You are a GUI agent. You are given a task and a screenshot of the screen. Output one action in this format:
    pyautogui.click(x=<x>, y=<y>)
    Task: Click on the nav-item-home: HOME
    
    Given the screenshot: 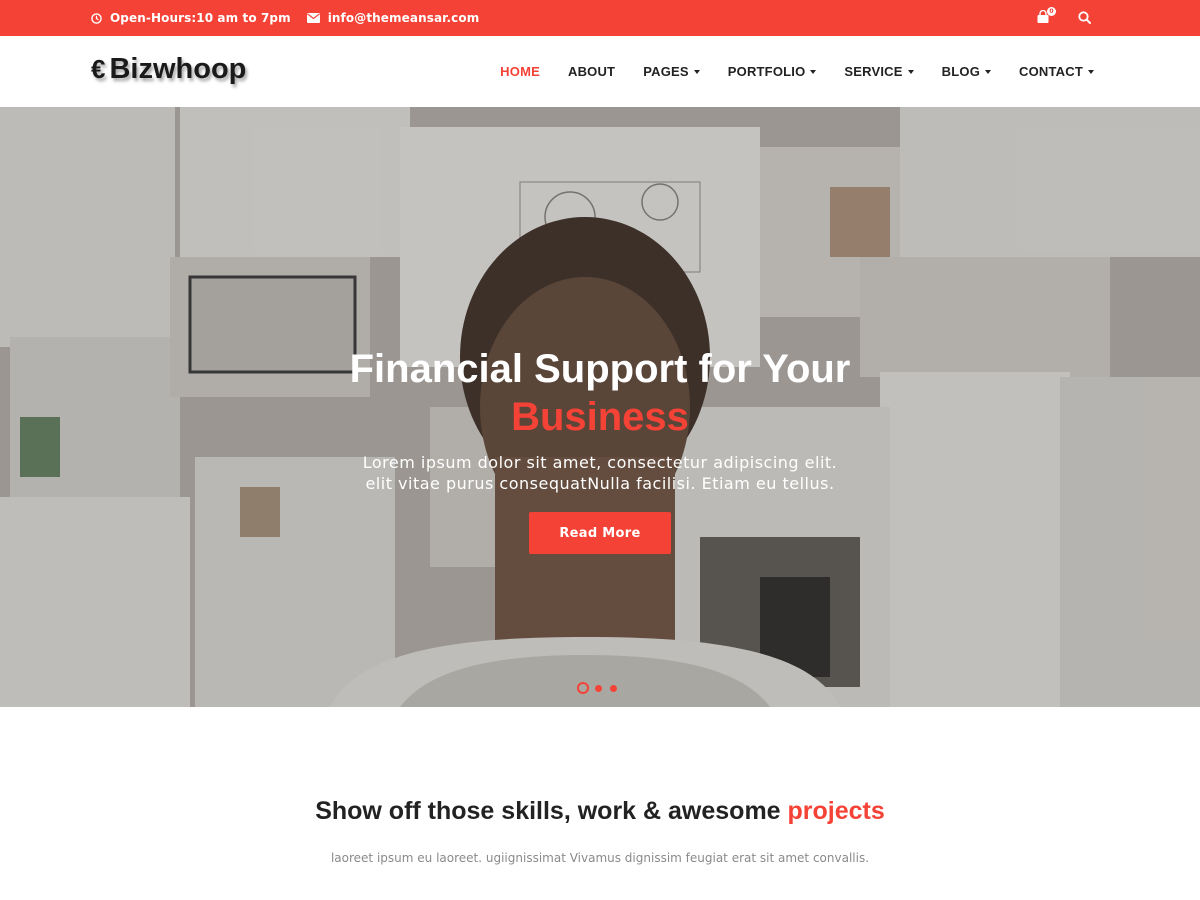 What is the action you would take?
    pyautogui.click(x=520, y=71)
    